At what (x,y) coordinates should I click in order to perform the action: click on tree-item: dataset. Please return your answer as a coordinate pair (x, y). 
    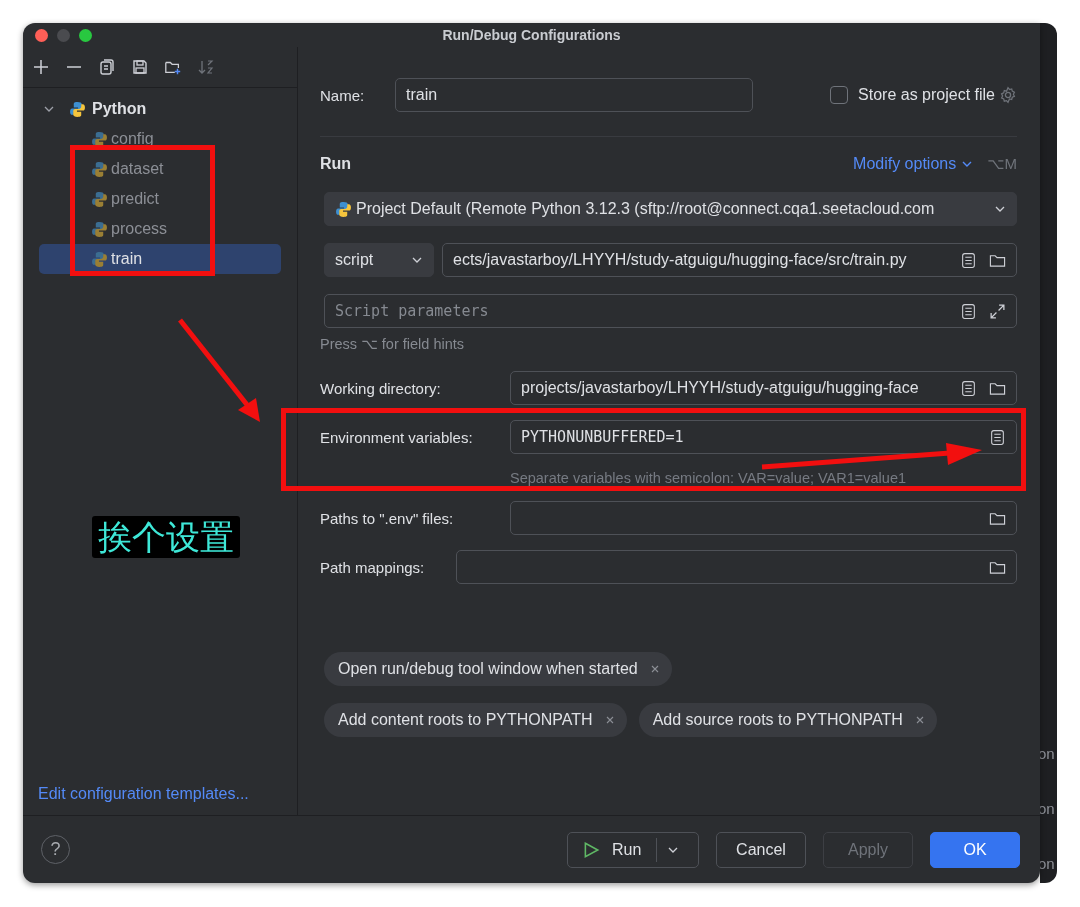
    Looking at the image, I should click on (160, 169).